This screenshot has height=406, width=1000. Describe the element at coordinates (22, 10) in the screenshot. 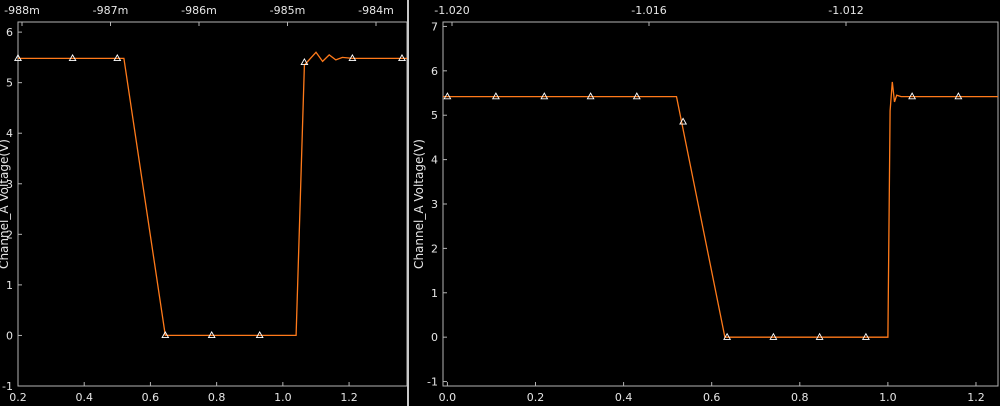

I see `top-tick-label: -988m` at that location.